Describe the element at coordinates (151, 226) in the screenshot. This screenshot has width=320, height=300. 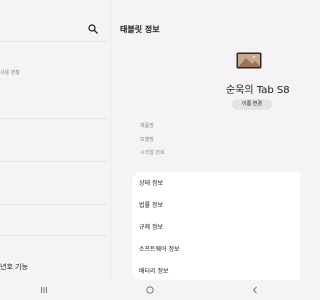
I see `menu-item-regulatory: 규제 정보` at that location.